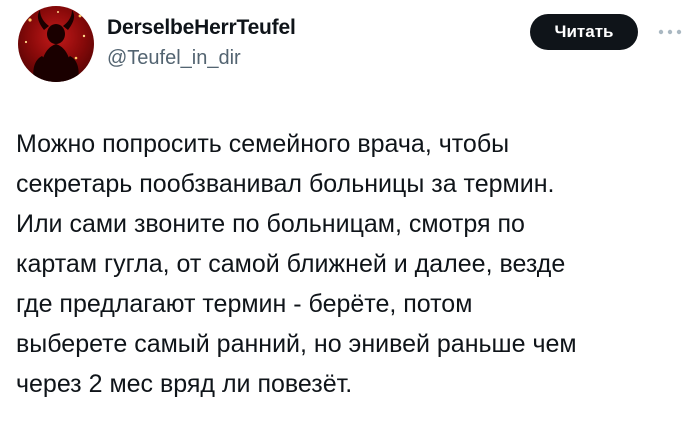  I want to click on more-options-button, so click(670, 32).